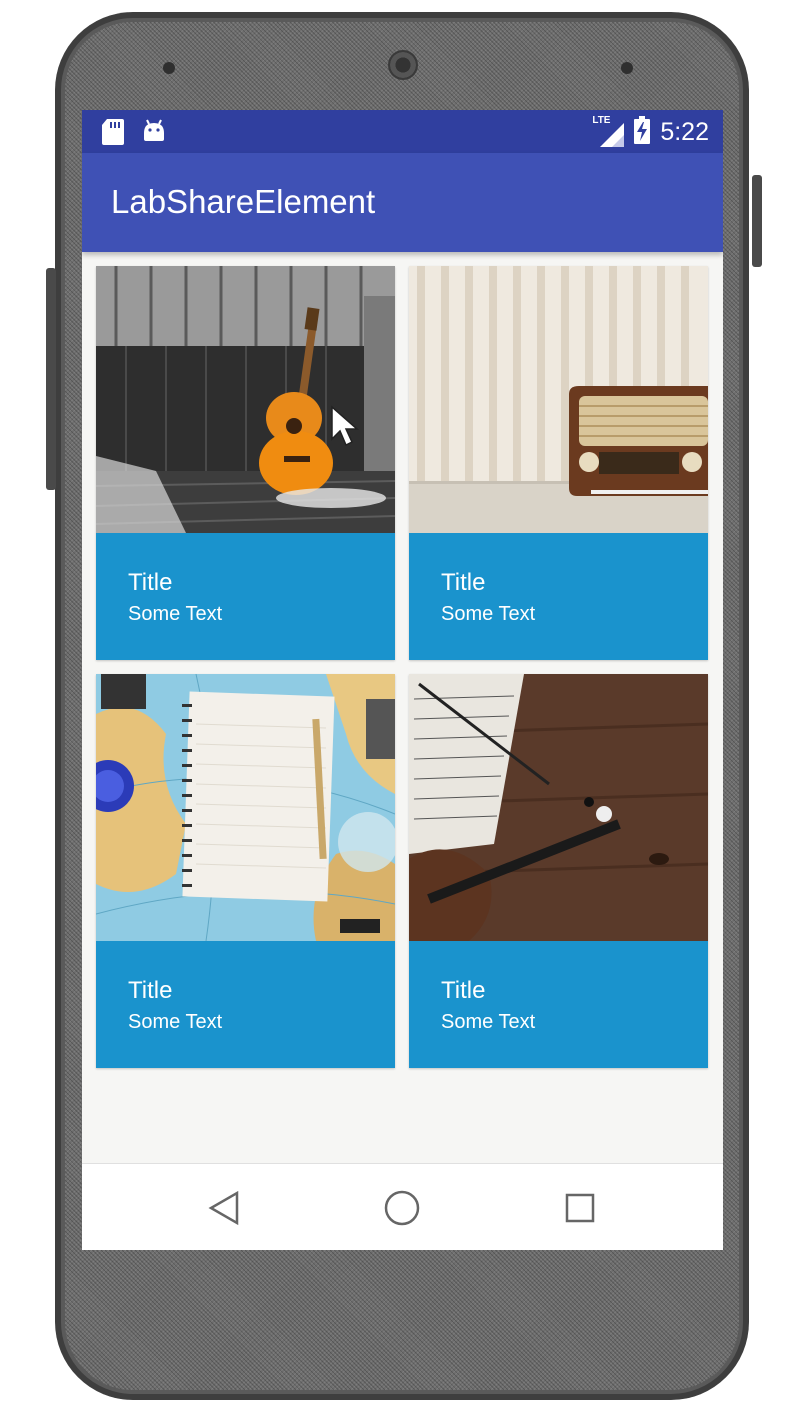 This screenshot has width=804, height=1420. I want to click on navigation-bar, so click(402, 1206).